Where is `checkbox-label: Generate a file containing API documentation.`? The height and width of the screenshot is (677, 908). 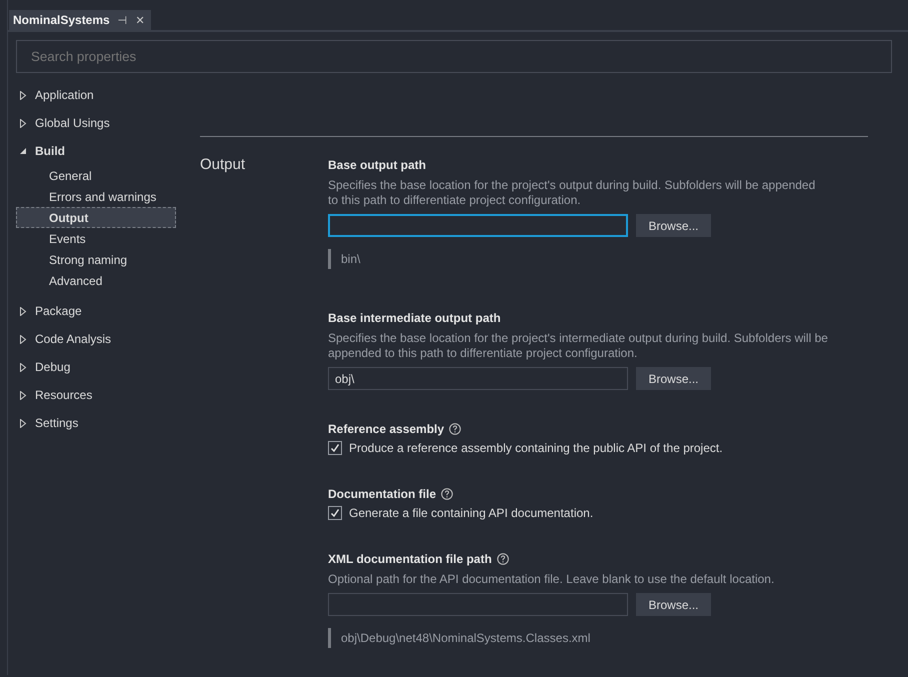 checkbox-label: Generate a file containing API documentation. is located at coordinates (471, 513).